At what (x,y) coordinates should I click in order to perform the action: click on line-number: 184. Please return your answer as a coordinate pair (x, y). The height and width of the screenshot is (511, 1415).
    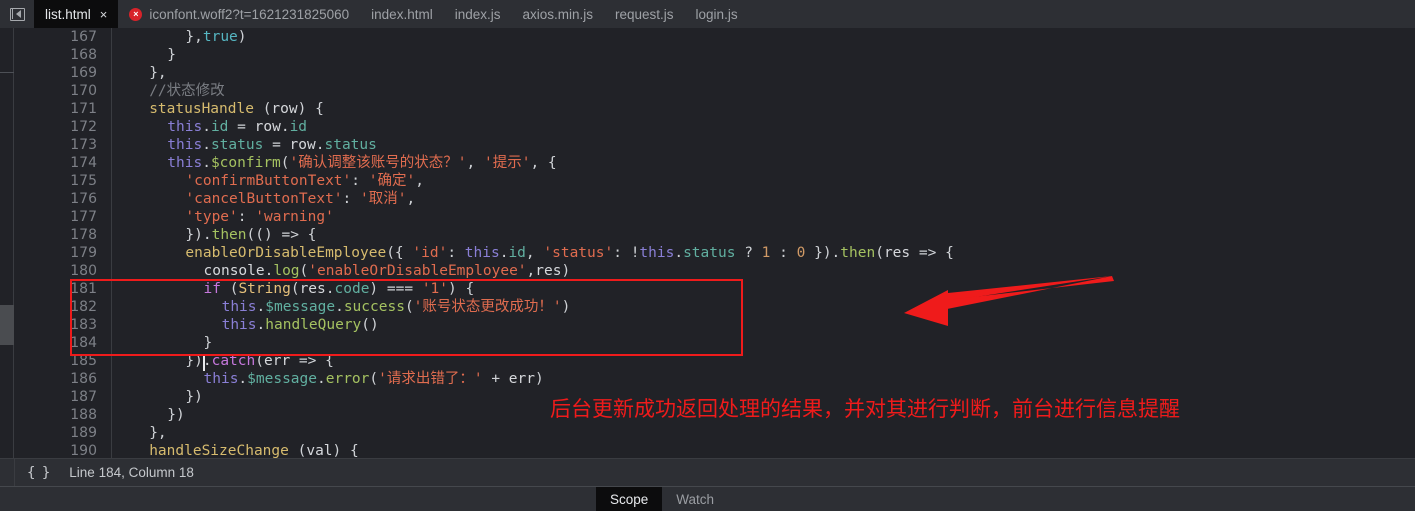
    Looking at the image, I should click on (83, 343).